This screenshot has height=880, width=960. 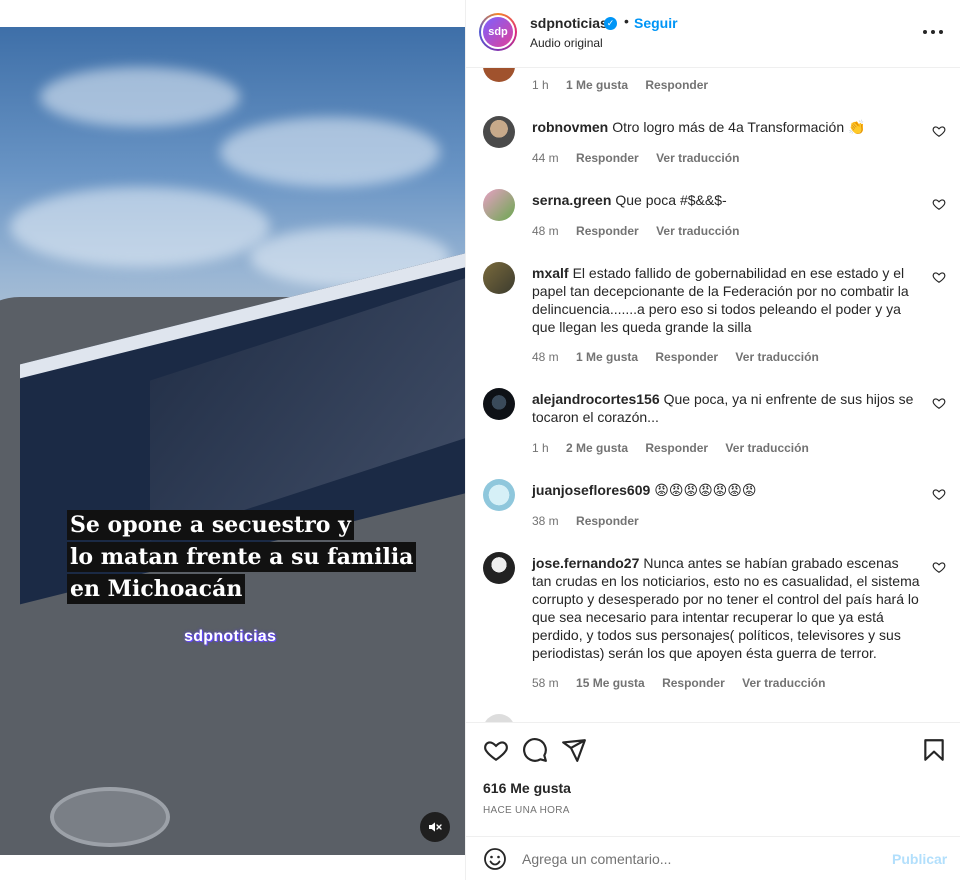 I want to click on comment-username: jose.fernando27, so click(x=585, y=563).